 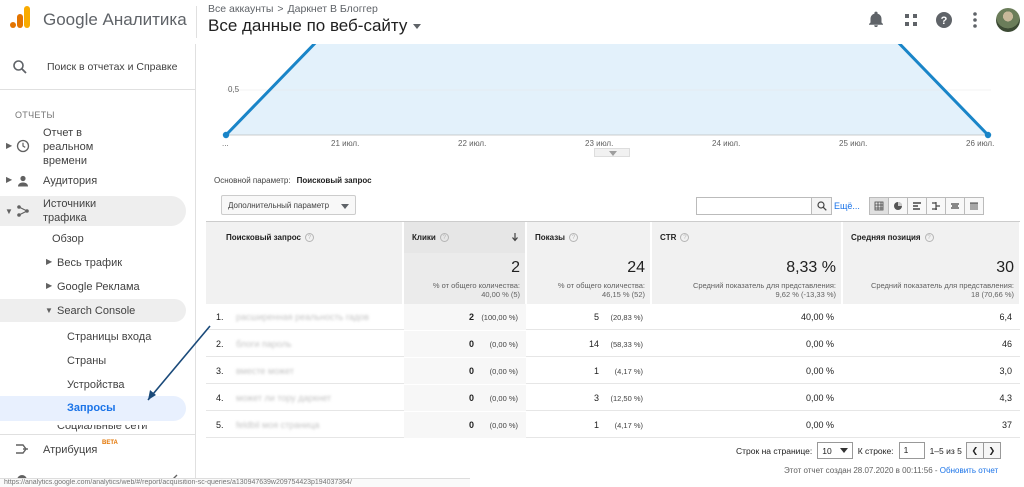 I want to click on column-header-label: Средняя позиция, so click(x=886, y=237).